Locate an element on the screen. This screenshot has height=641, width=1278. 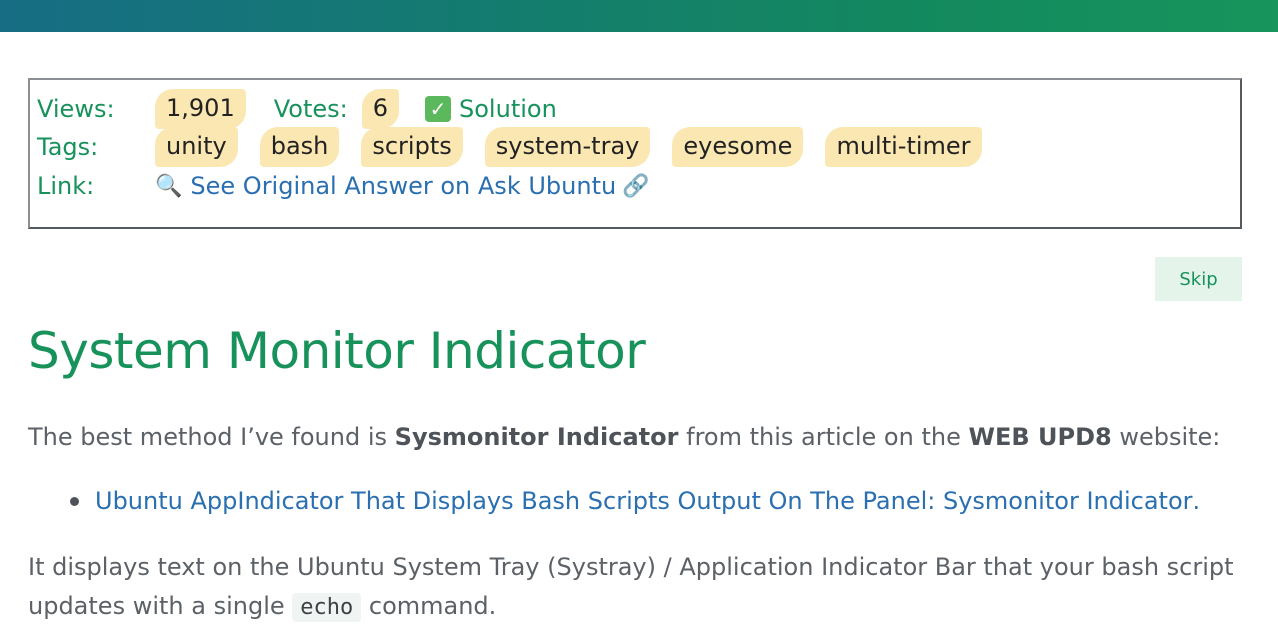
description-text-2: command. is located at coordinates (429, 606).